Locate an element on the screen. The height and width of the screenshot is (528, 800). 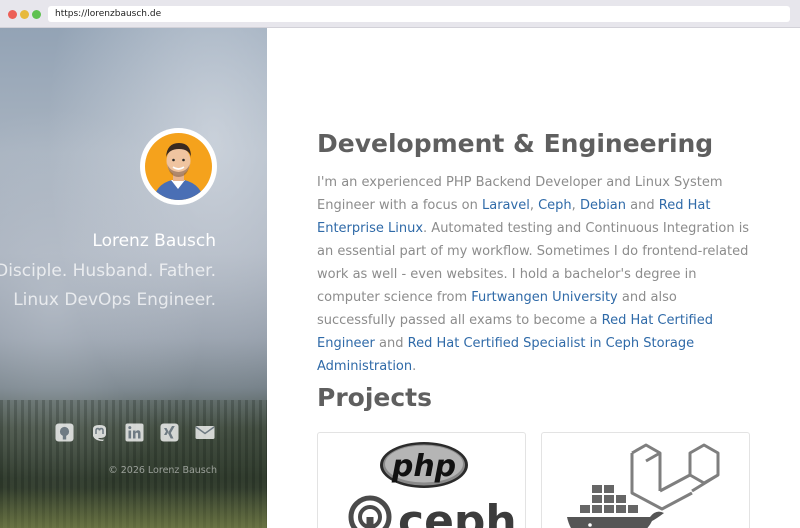
avatar-portrait is located at coordinates (178, 166).